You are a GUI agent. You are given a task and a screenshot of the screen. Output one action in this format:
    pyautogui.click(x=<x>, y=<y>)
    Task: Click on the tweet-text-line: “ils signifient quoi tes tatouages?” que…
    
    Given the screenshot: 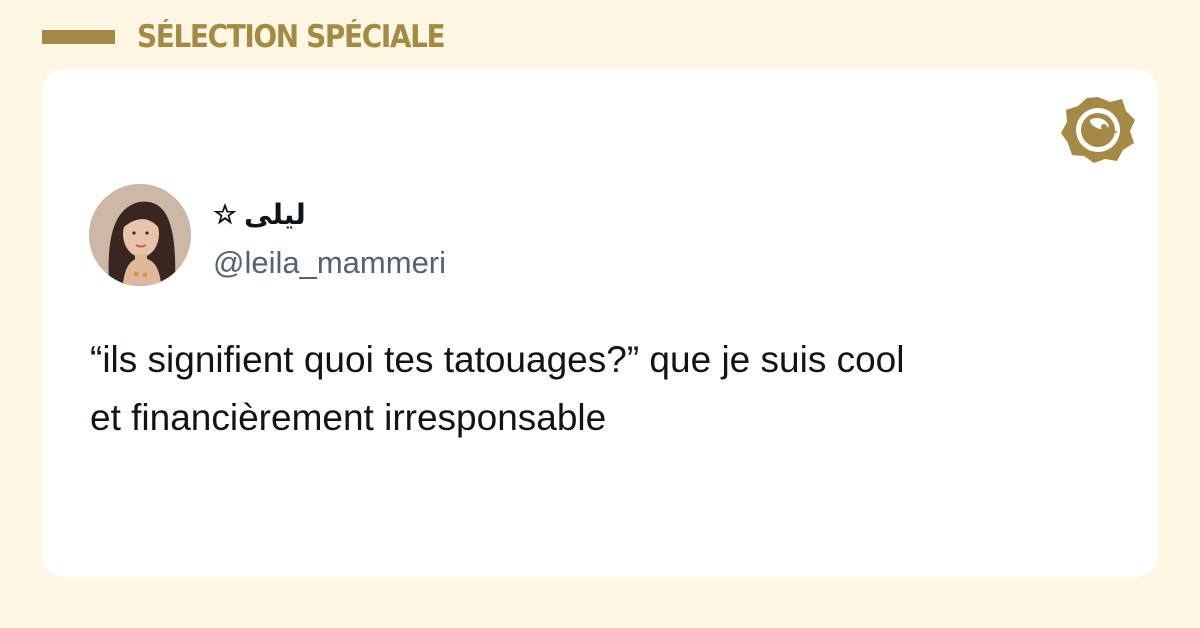 What is the action you would take?
    pyautogui.click(x=497, y=359)
    